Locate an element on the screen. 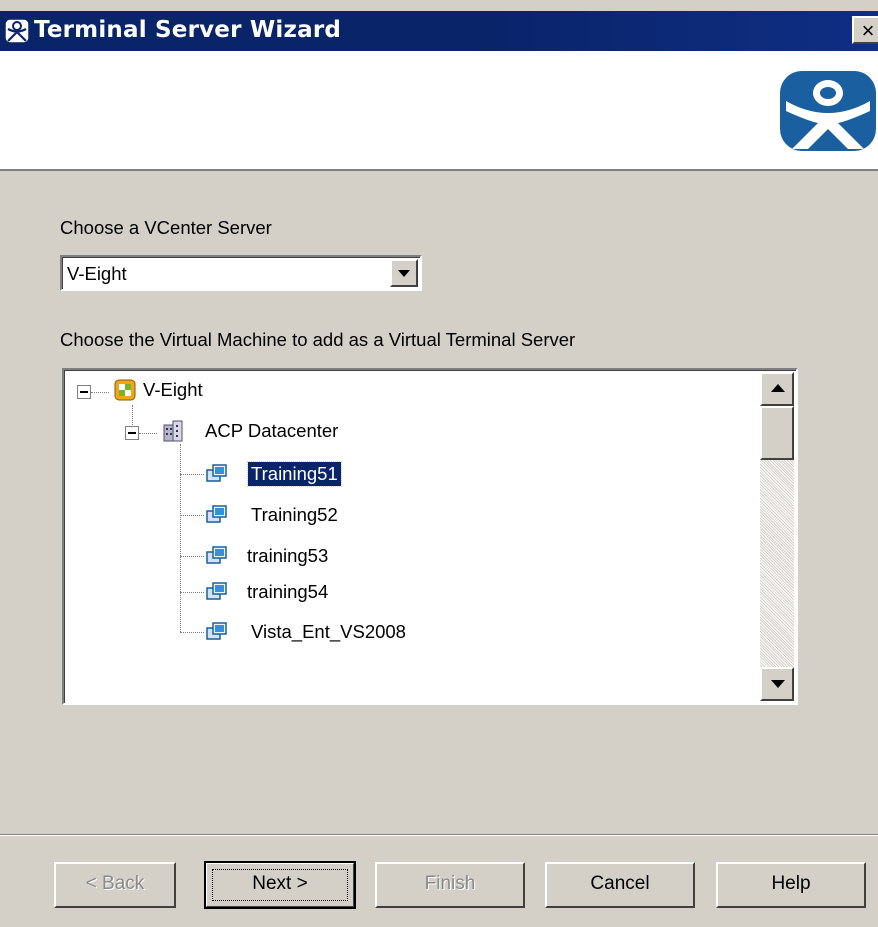  help-button: Help is located at coordinates (791, 885).